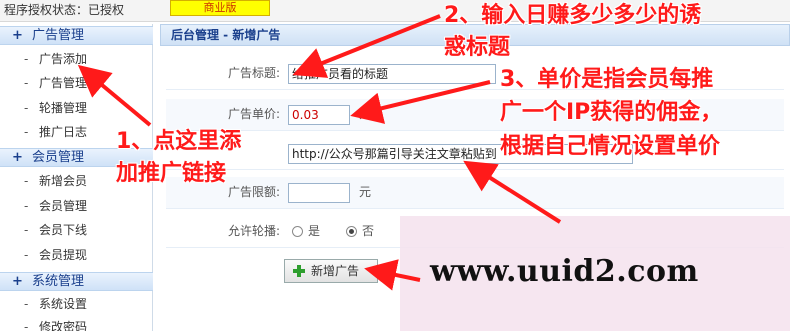  Describe the element at coordinates (63, 255) in the screenshot. I see `sidebar-item-label: 会员提现` at that location.